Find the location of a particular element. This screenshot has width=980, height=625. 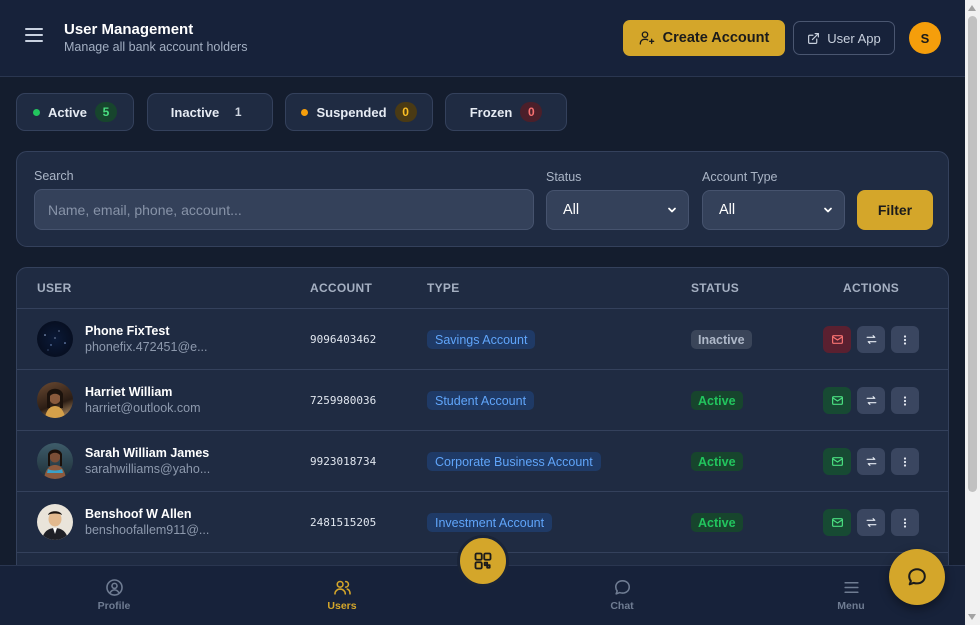

user-plus-icon is located at coordinates (647, 38).